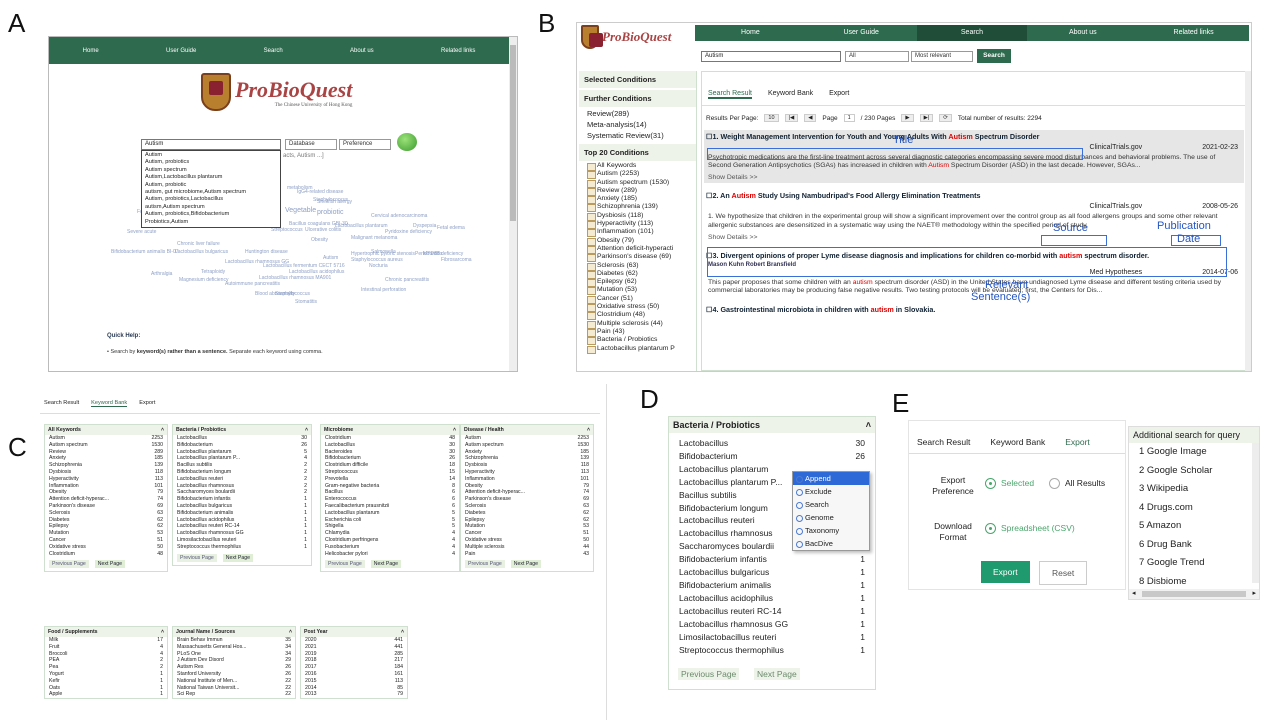 The height and width of the screenshot is (720, 1269). What do you see at coordinates (211, 214) in the screenshot?
I see `suggestion-item: Autism, probiotics,Bifidobacterium` at bounding box center [211, 214].